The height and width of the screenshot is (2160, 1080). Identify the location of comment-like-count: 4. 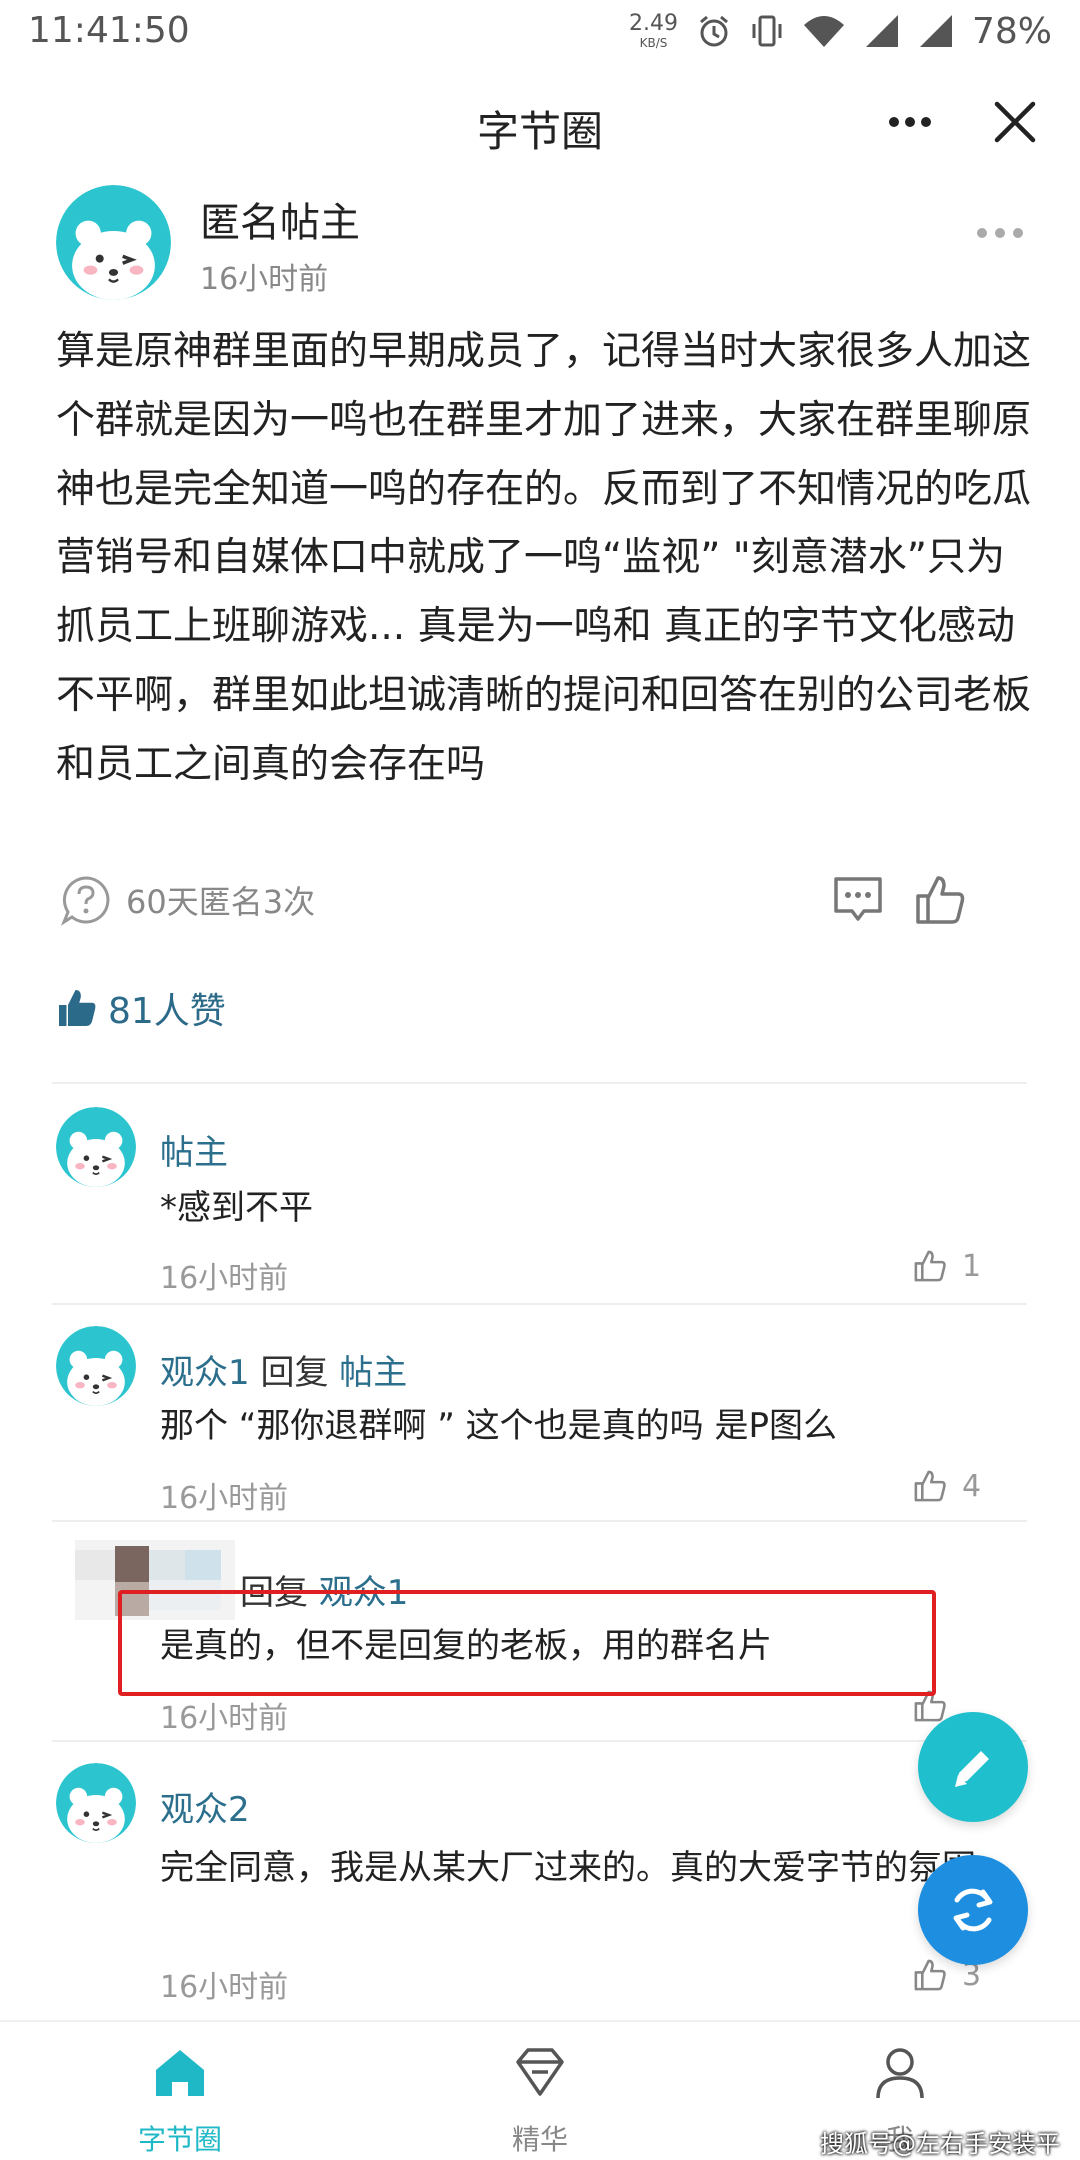
(972, 1486).